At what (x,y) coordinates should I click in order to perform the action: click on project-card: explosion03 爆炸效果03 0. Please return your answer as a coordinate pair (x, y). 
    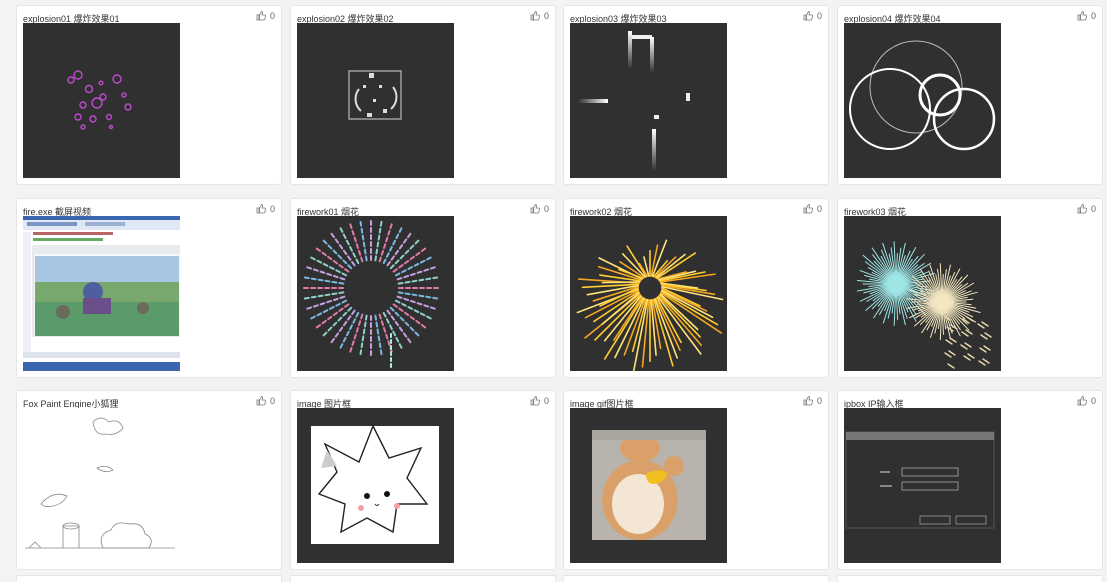
    Looking at the image, I should click on (696, 95).